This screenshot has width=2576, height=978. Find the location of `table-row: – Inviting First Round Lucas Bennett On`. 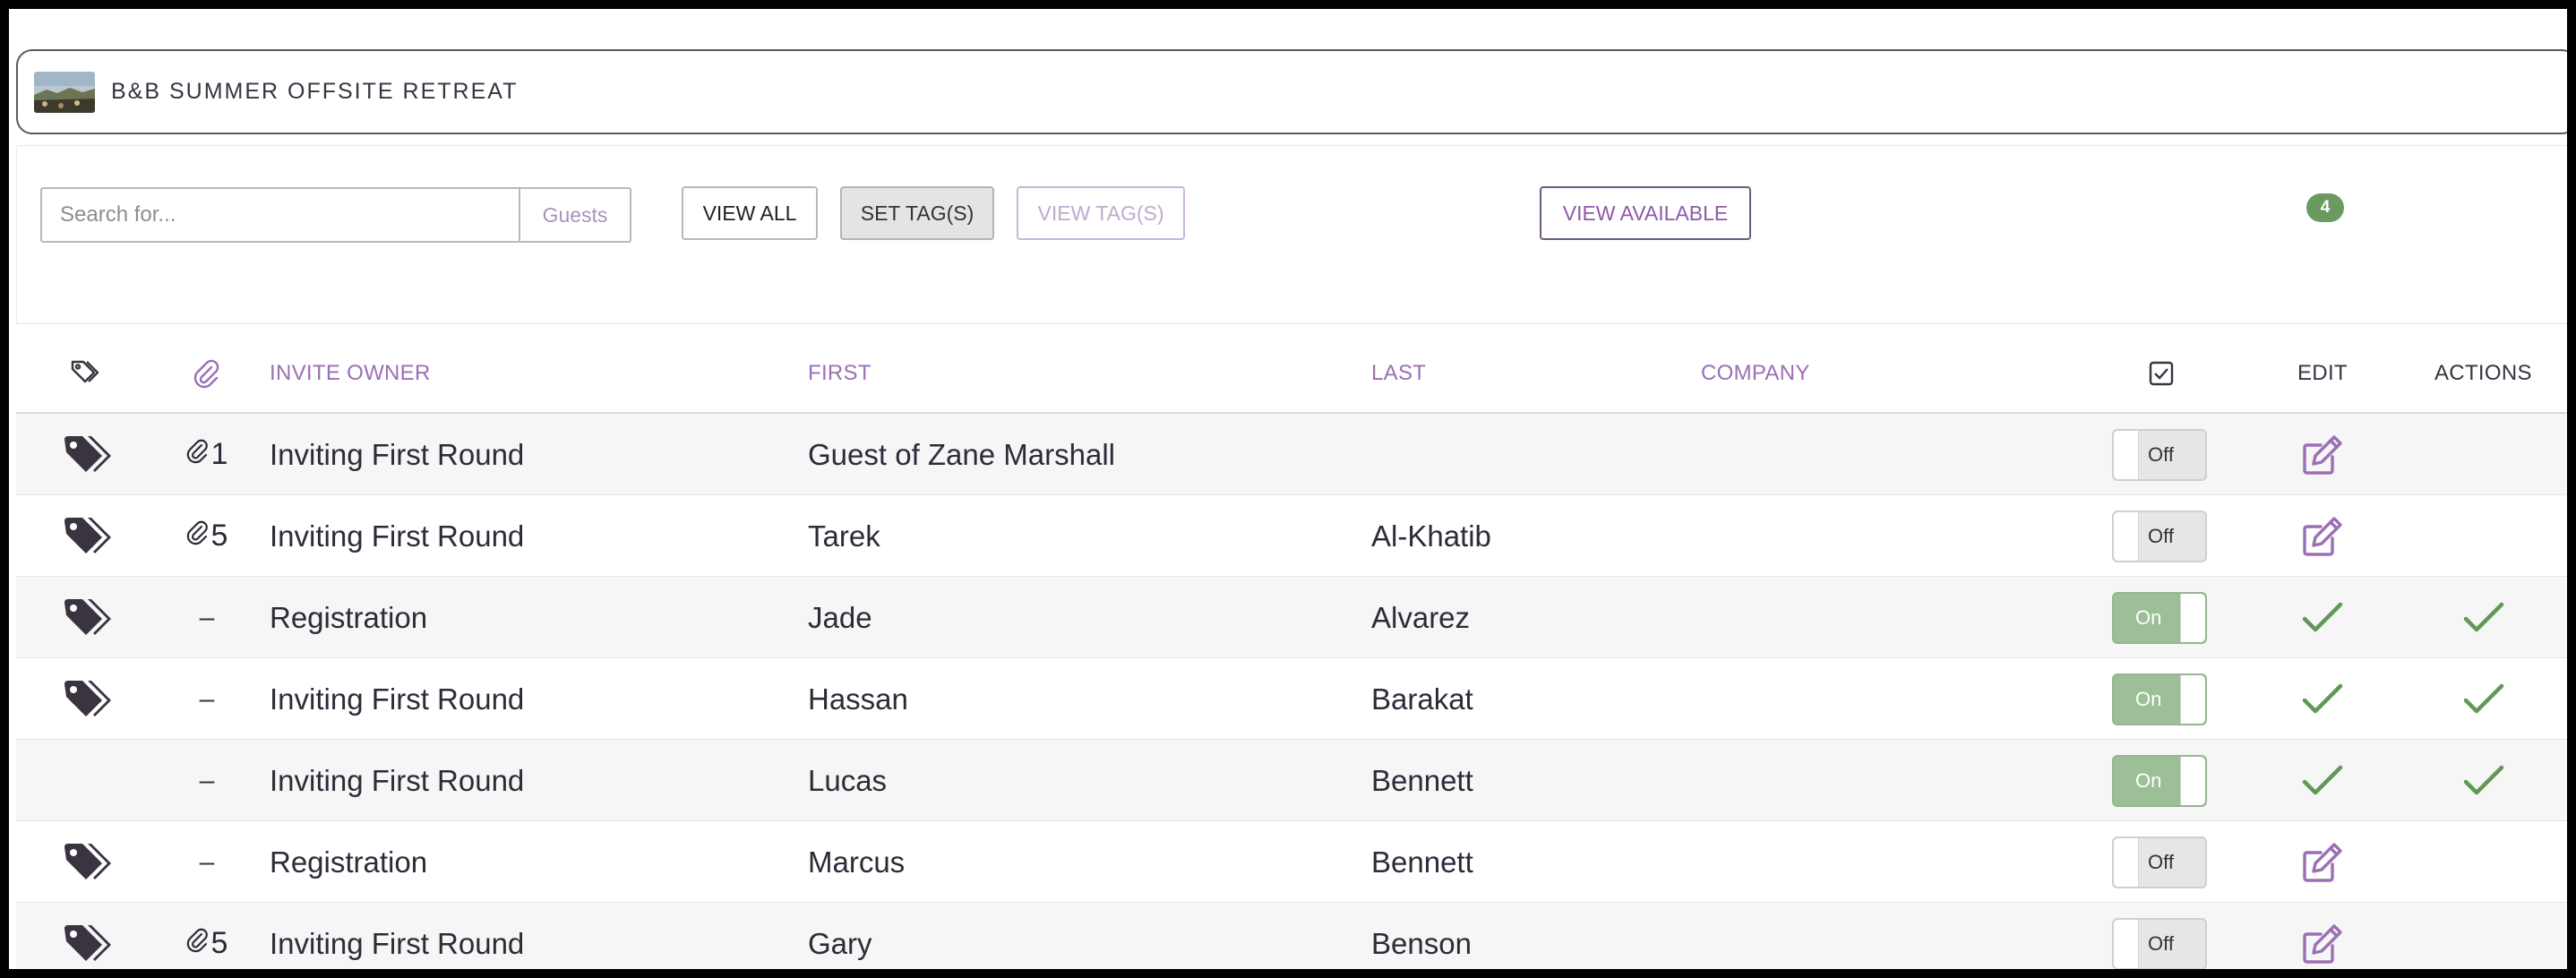

table-row: – Inviting First Round Lucas Bennett On is located at coordinates (1291, 780).